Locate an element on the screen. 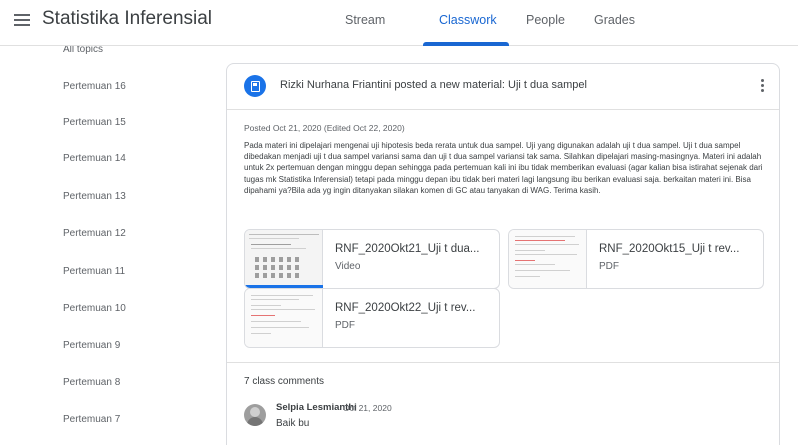 This screenshot has width=798, height=445. video-thumbnail is located at coordinates (284, 259).